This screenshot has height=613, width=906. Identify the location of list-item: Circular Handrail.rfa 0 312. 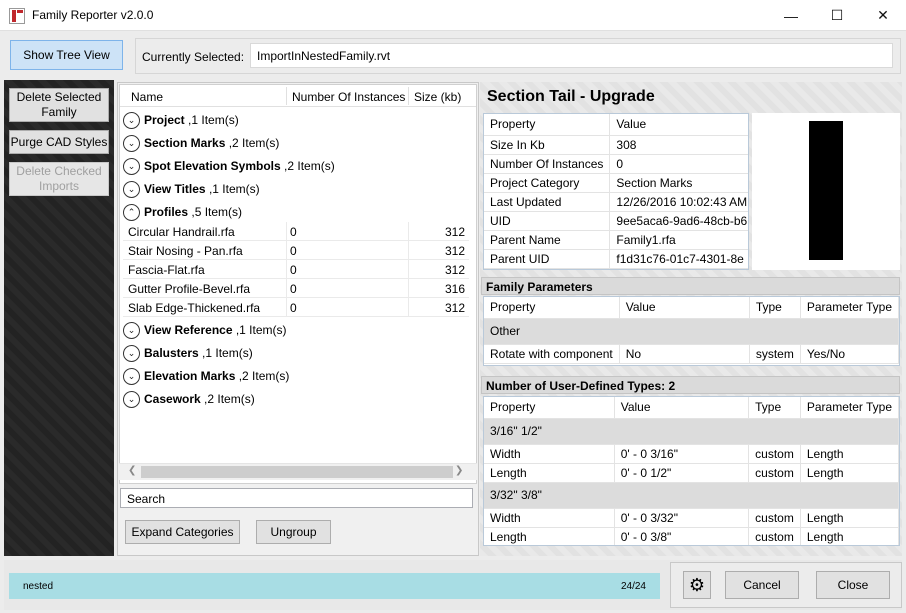
(296, 231).